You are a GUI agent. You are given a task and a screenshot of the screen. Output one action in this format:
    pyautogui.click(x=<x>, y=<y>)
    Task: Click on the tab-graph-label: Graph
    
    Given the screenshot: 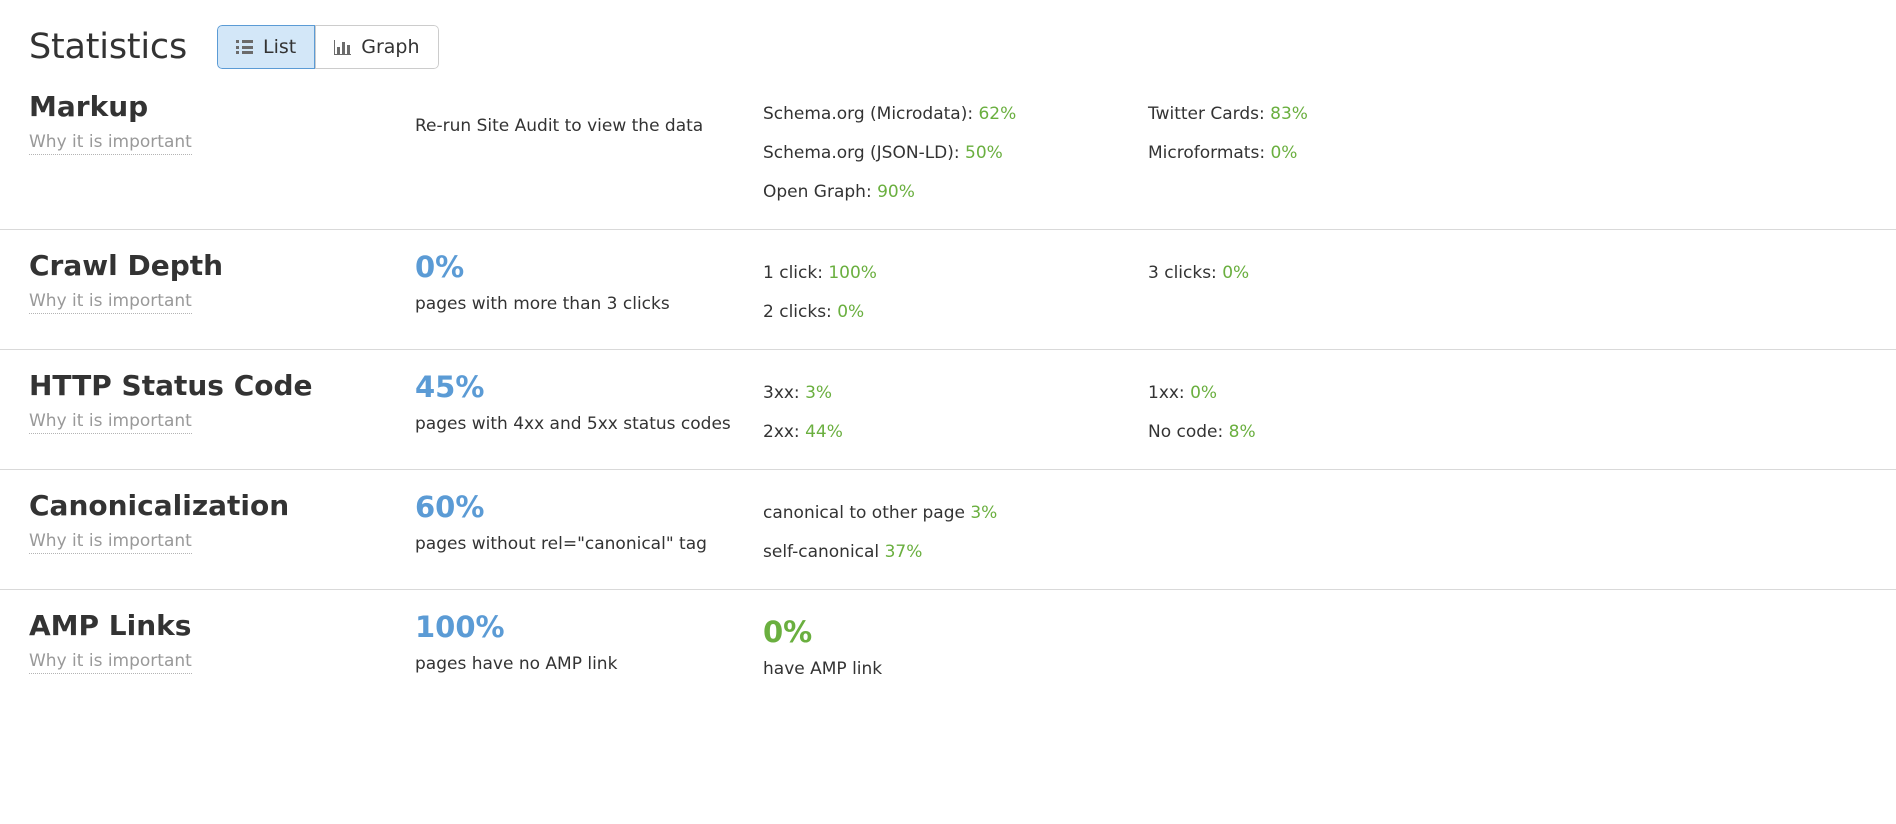 What is the action you would take?
    pyautogui.click(x=390, y=47)
    